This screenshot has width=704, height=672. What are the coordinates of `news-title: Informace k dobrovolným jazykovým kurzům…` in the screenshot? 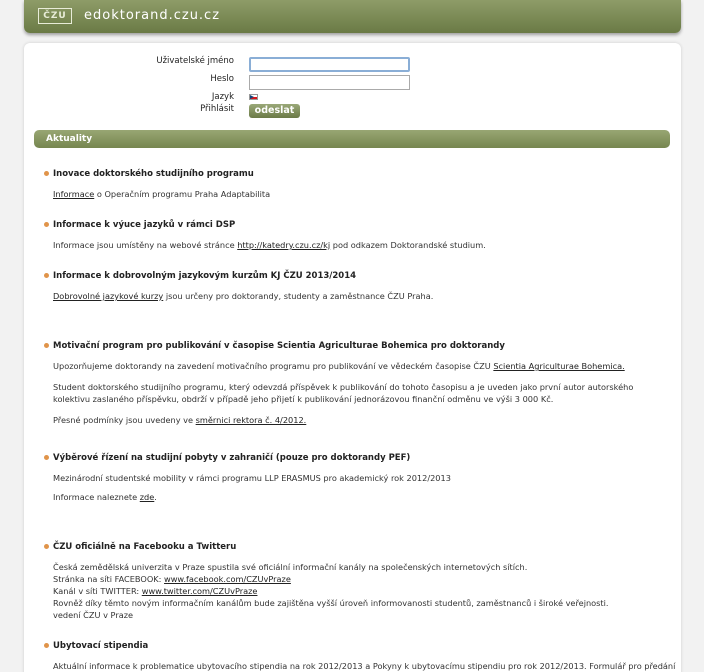 It's located at (205, 276).